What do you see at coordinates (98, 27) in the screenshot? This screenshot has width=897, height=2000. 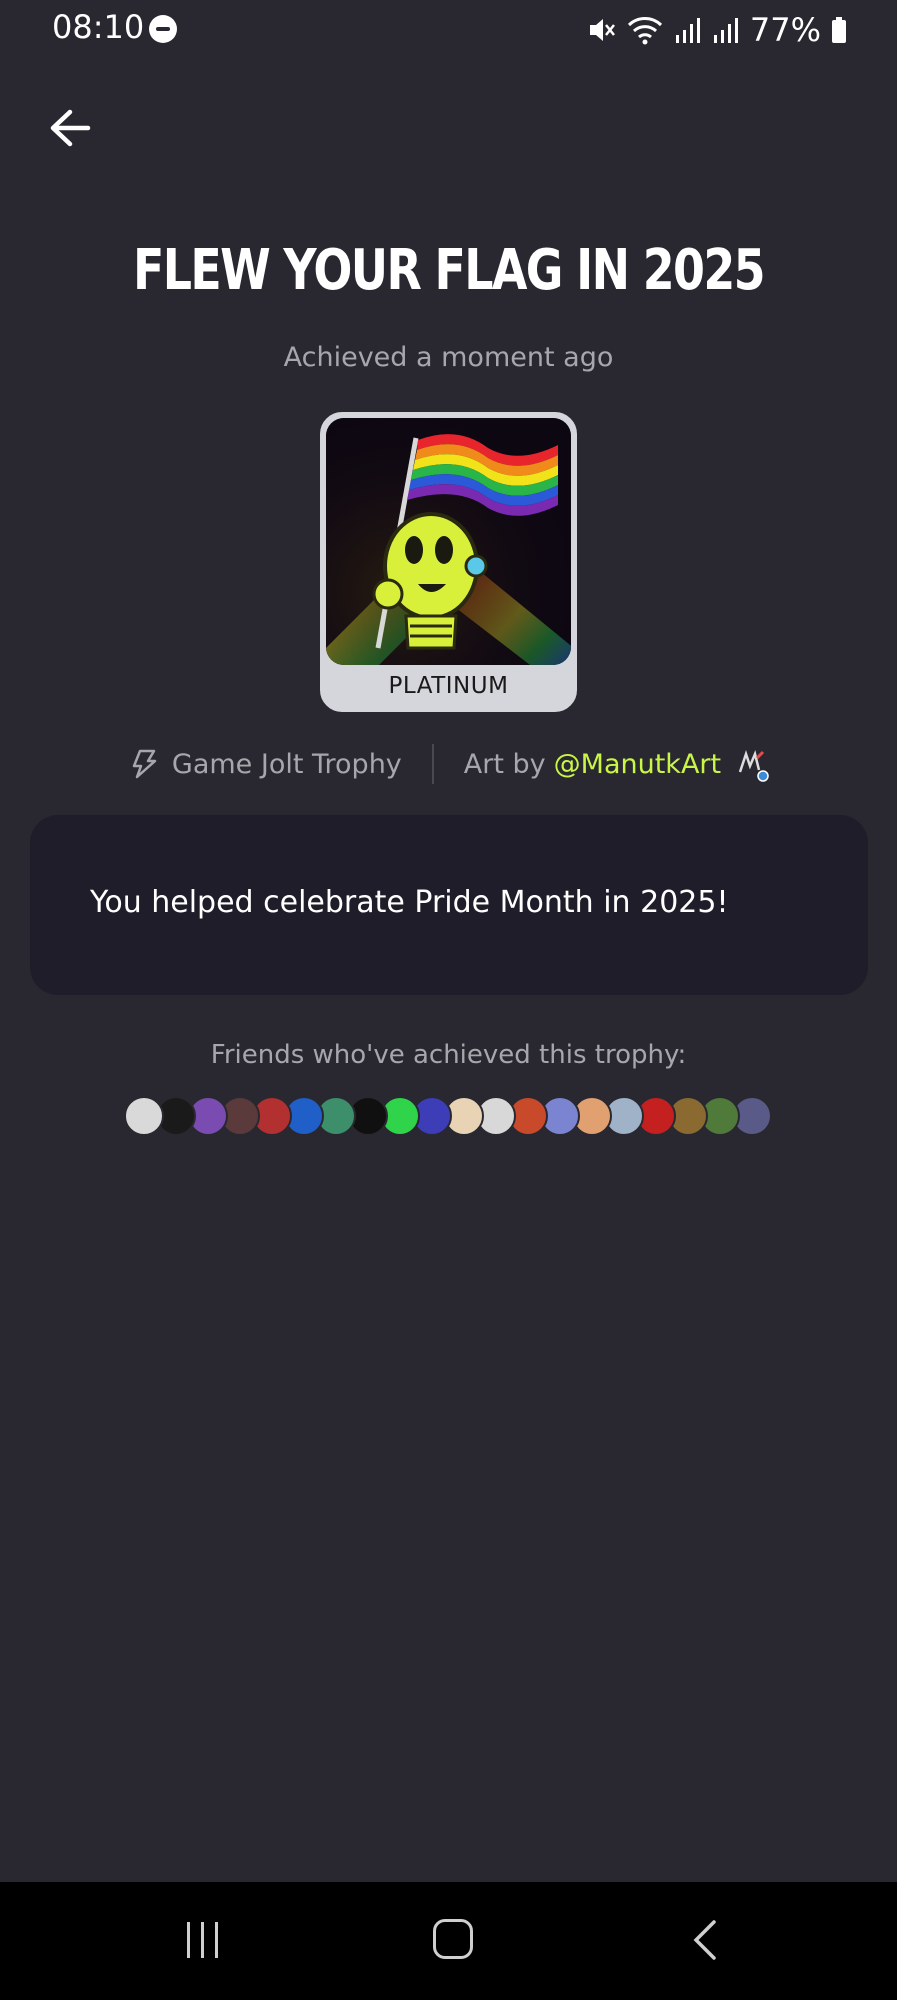 I see `status-time: 08:10` at bounding box center [98, 27].